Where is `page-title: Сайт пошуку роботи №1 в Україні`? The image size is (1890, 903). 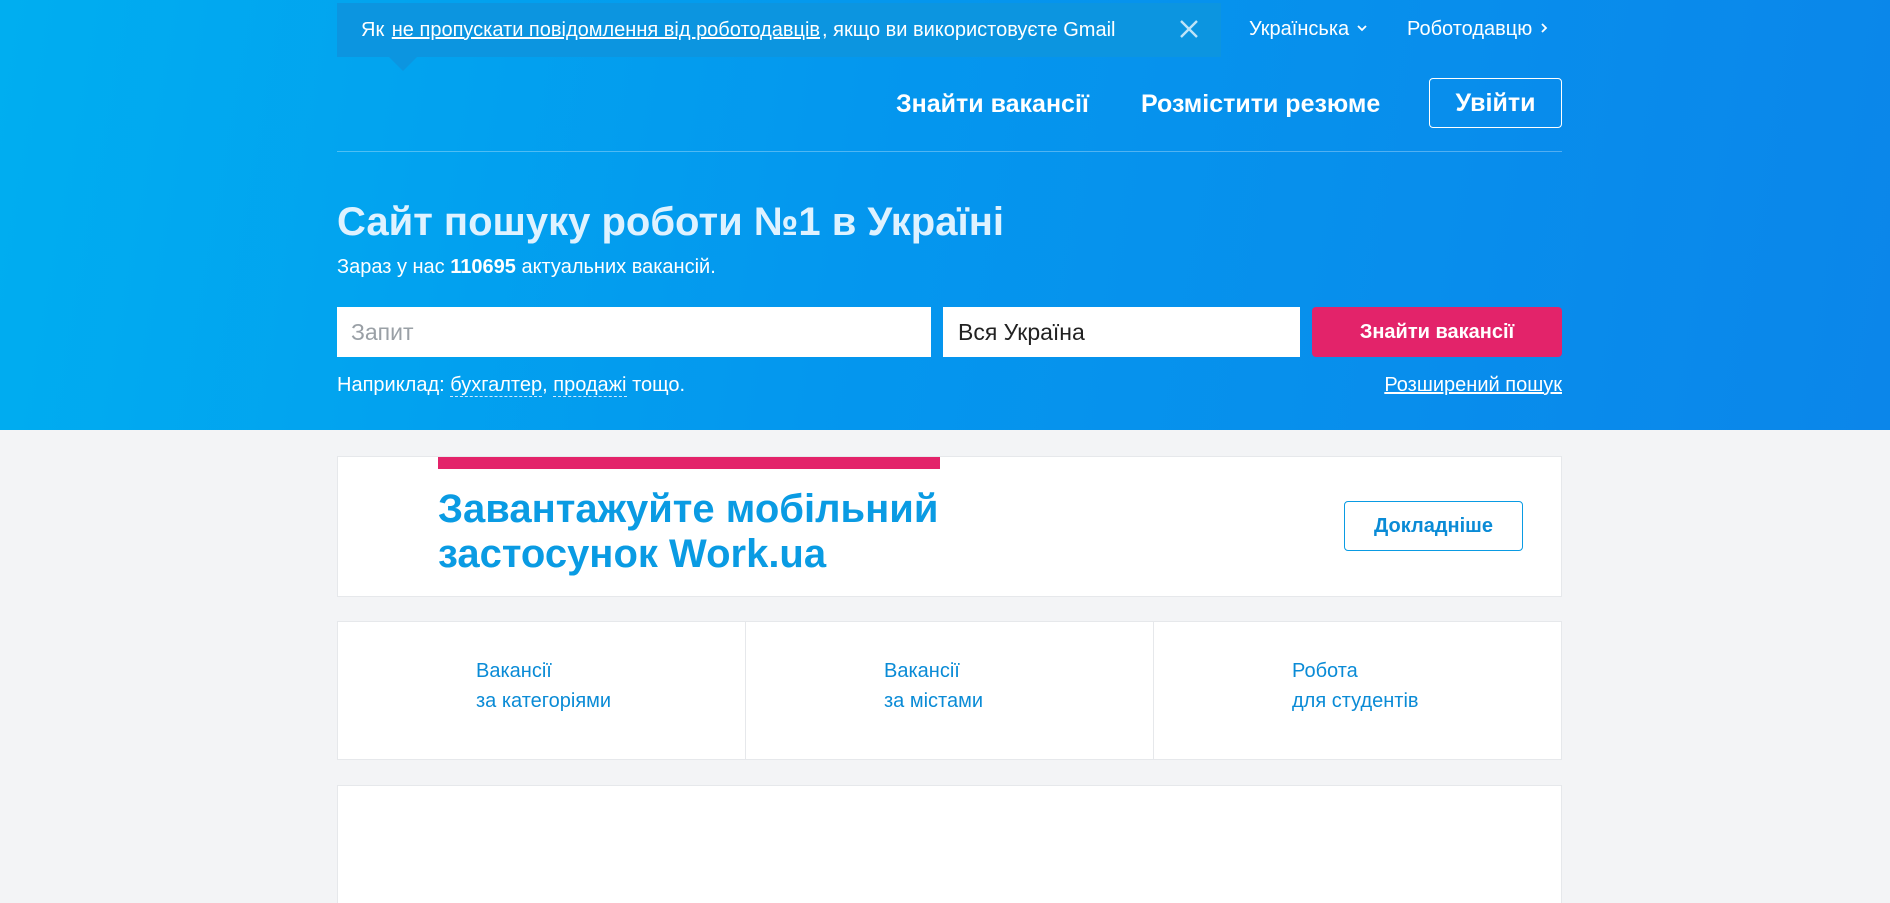 page-title: Сайт пошуку роботи №1 в Україні is located at coordinates (671, 222).